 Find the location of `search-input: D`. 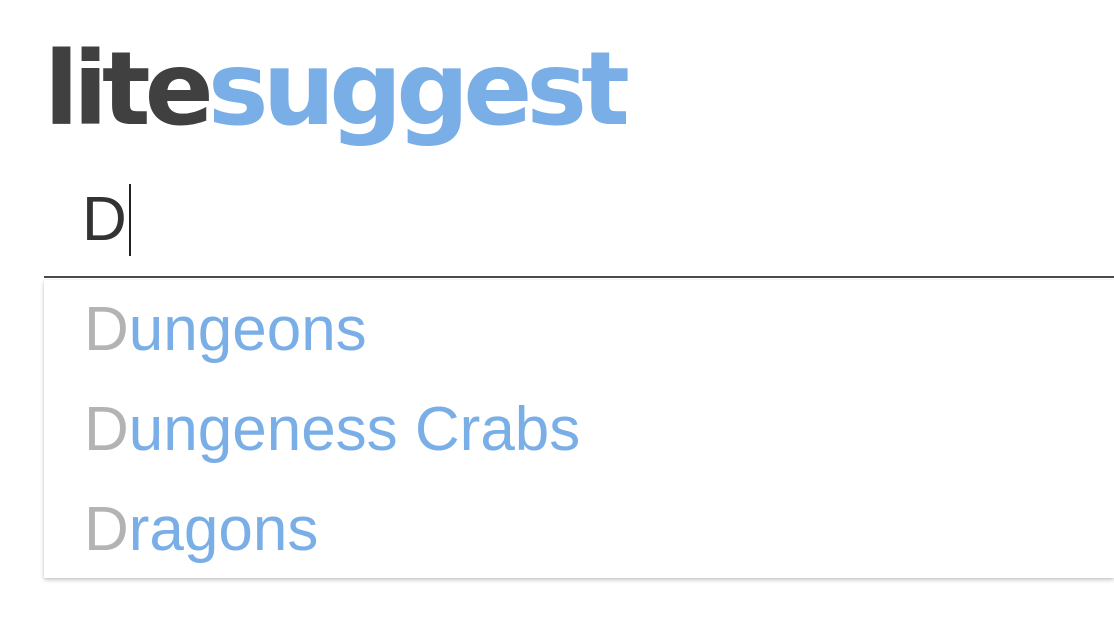

search-input: D is located at coordinates (106, 220).